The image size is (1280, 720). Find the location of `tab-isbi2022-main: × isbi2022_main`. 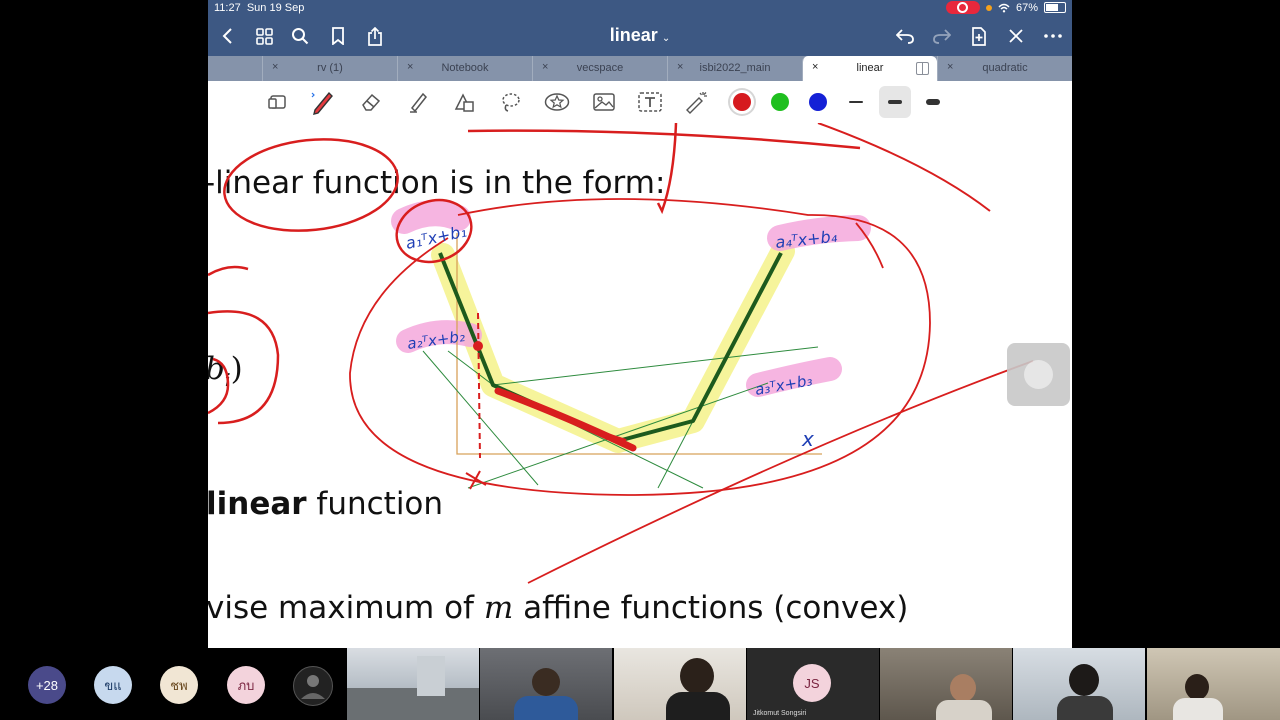

tab-isbi2022-main: × isbi2022_main is located at coordinates (734, 68).